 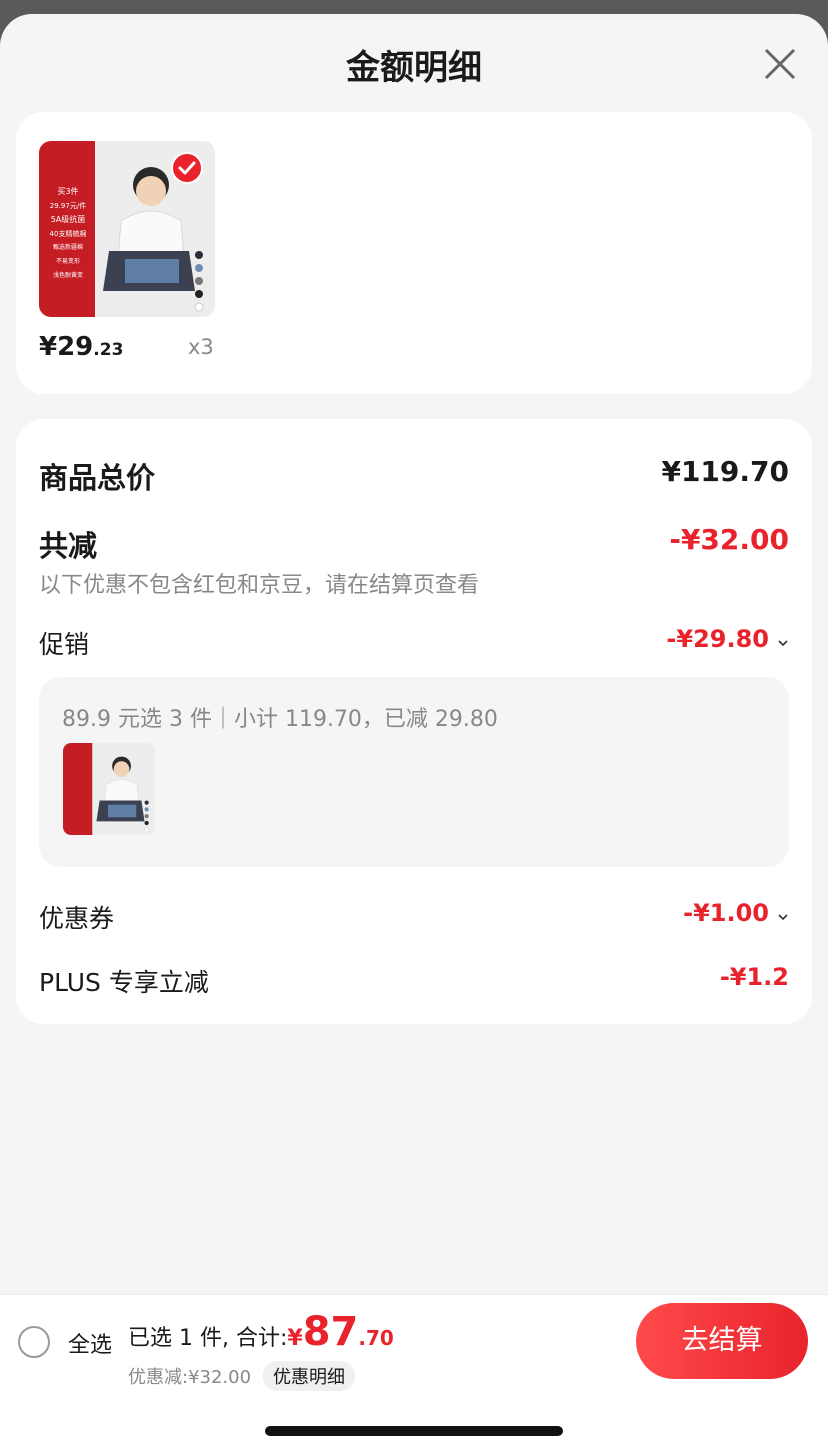 I want to click on total-price-value: ¥119.70, so click(x=725, y=471).